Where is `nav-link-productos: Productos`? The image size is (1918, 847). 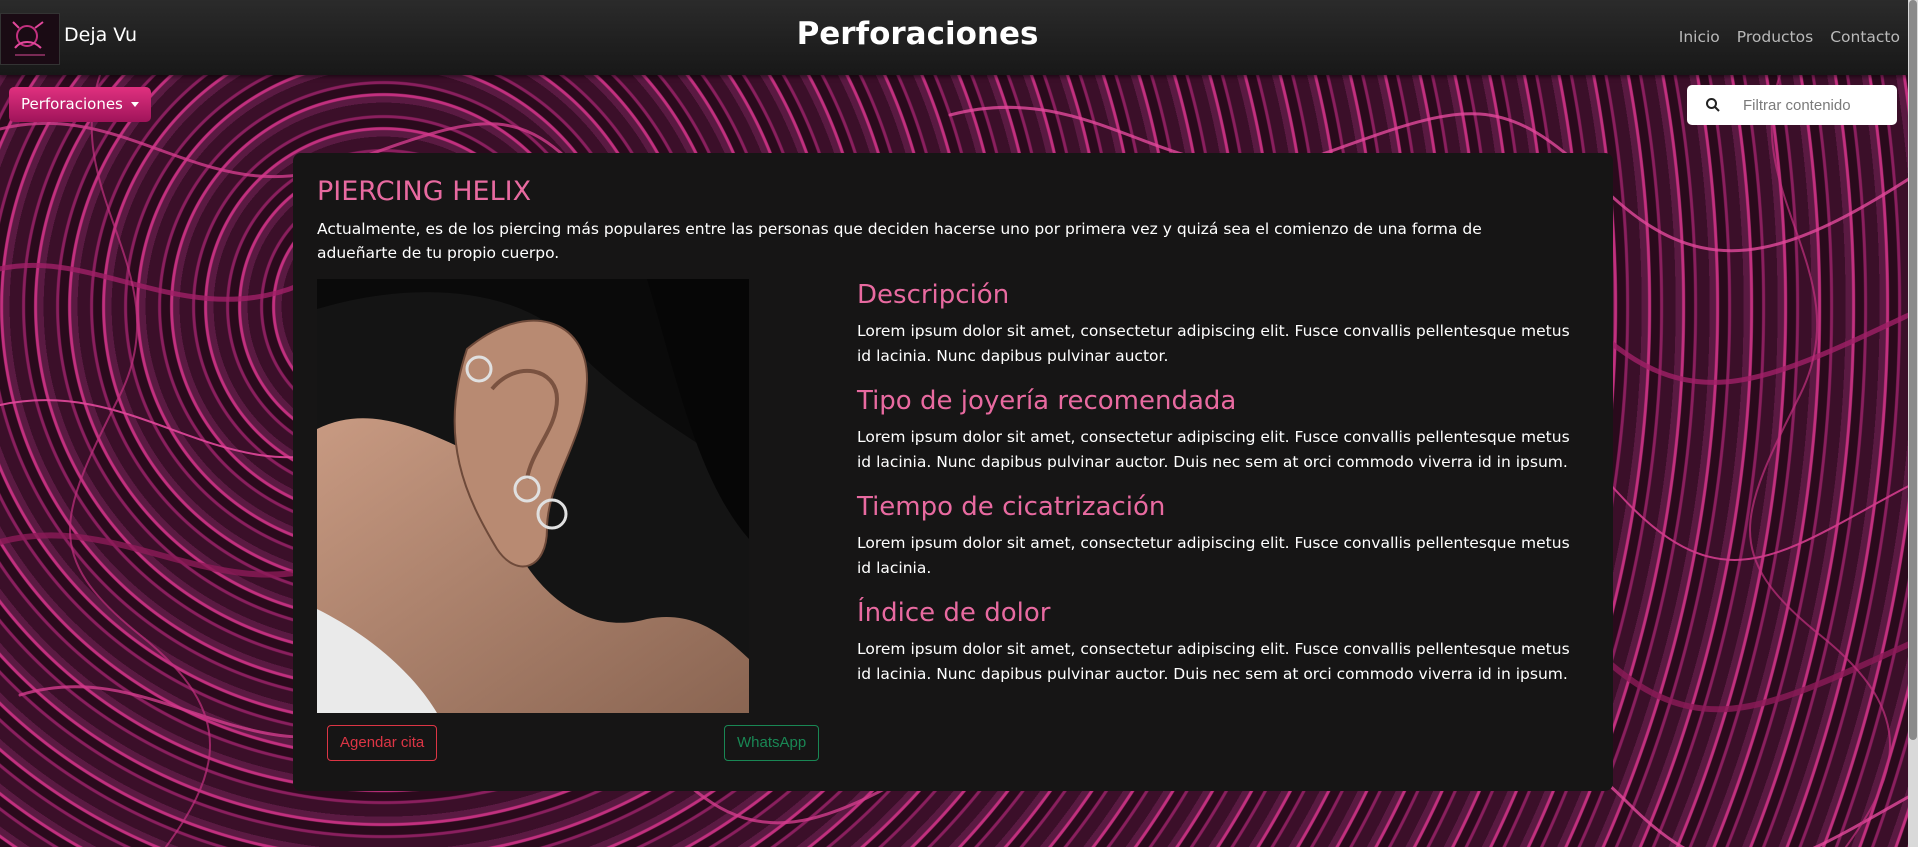 nav-link-productos: Productos is located at coordinates (1775, 37).